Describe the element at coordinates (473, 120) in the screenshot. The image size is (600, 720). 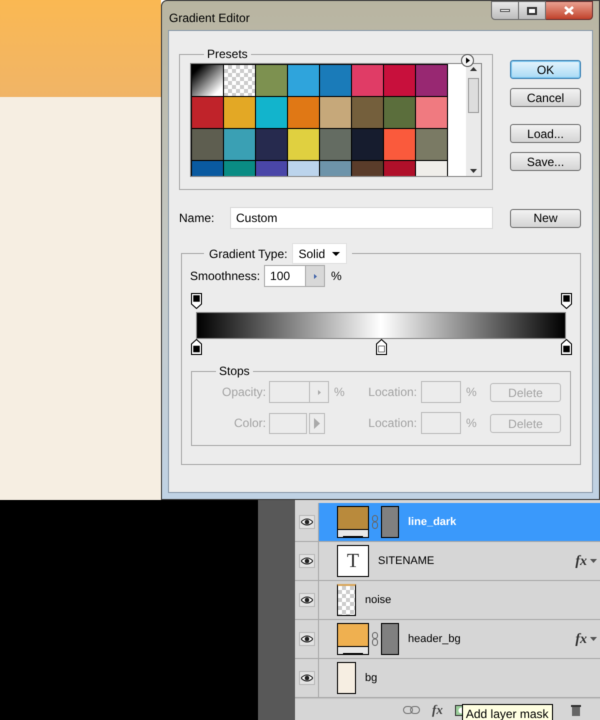
I see `scrollbar` at that location.